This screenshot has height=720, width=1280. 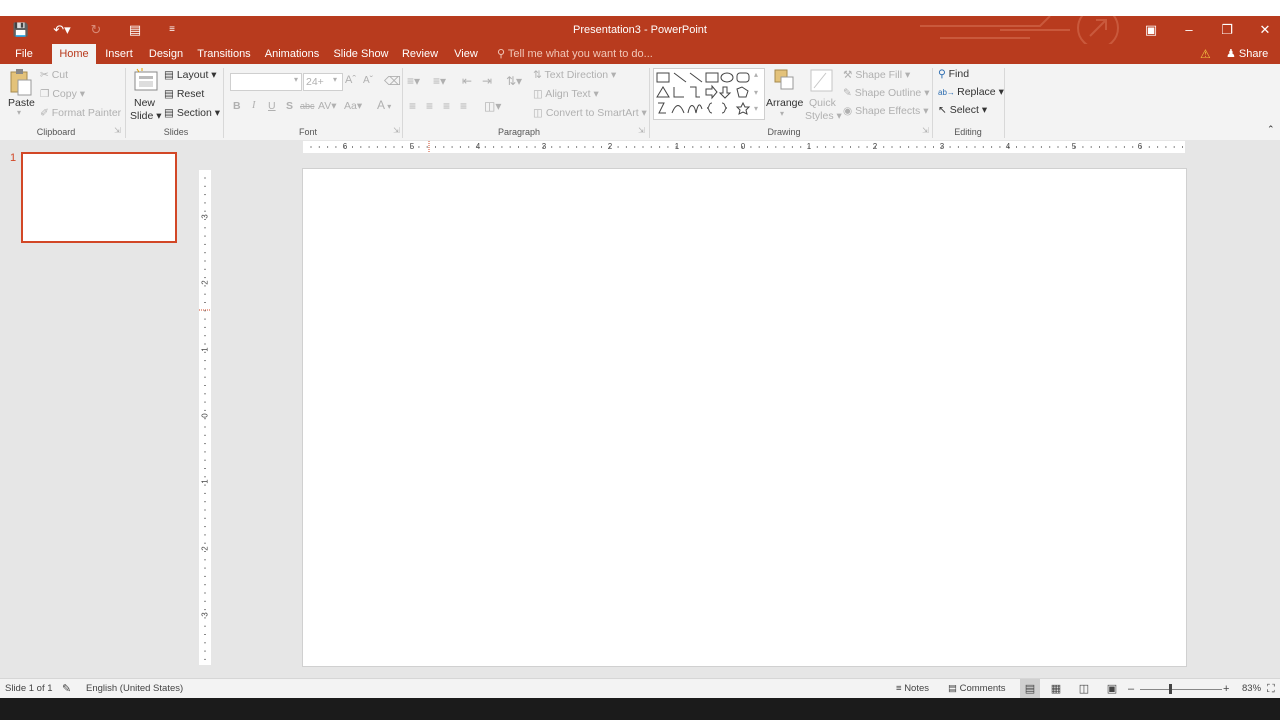 What do you see at coordinates (368, 80) in the screenshot?
I see `decrease-font-size-button: Aˇ` at bounding box center [368, 80].